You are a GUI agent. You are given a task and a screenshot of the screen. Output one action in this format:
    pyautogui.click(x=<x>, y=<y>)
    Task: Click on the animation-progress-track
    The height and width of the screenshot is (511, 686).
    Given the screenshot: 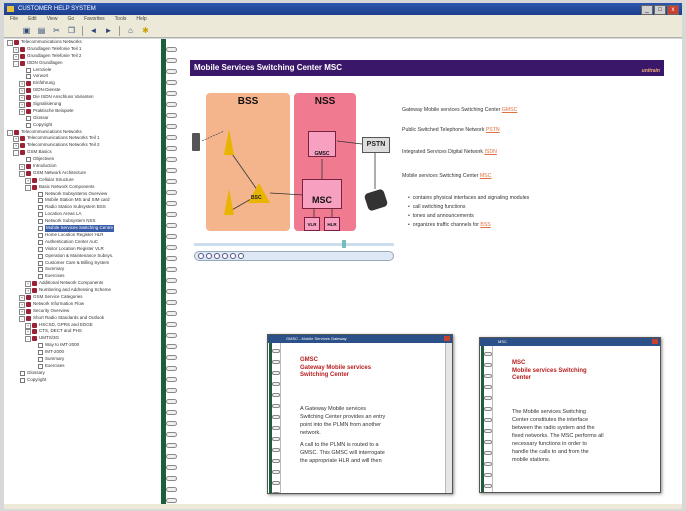 What is the action you would take?
    pyautogui.click(x=294, y=244)
    